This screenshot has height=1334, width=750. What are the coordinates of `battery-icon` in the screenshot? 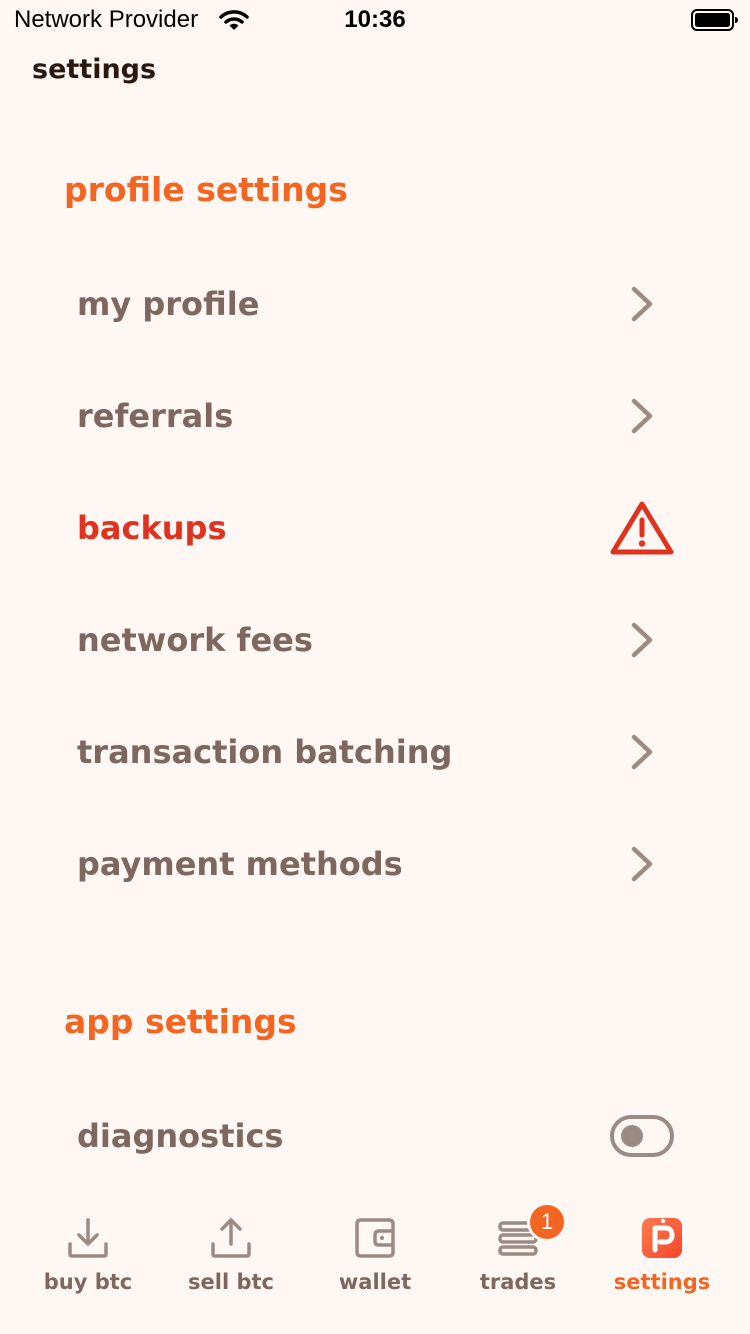 It's located at (714, 20).